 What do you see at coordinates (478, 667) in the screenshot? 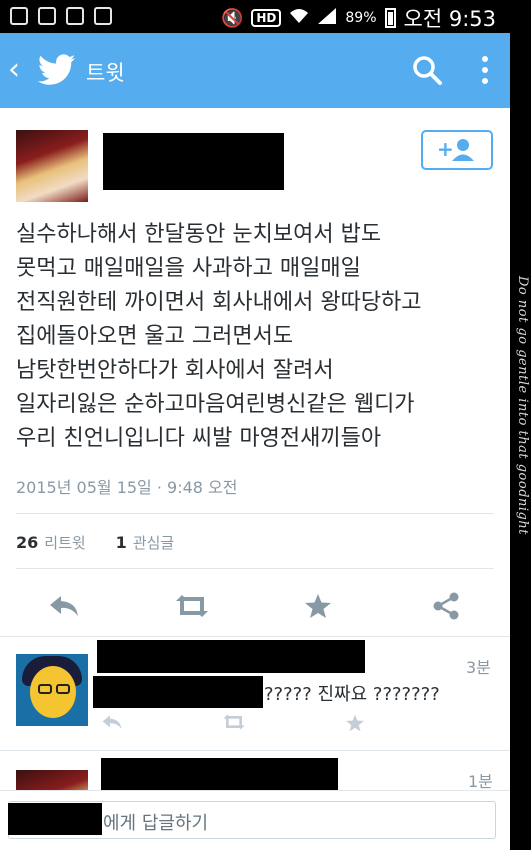
I see `reply-timestamp: 3분` at bounding box center [478, 667].